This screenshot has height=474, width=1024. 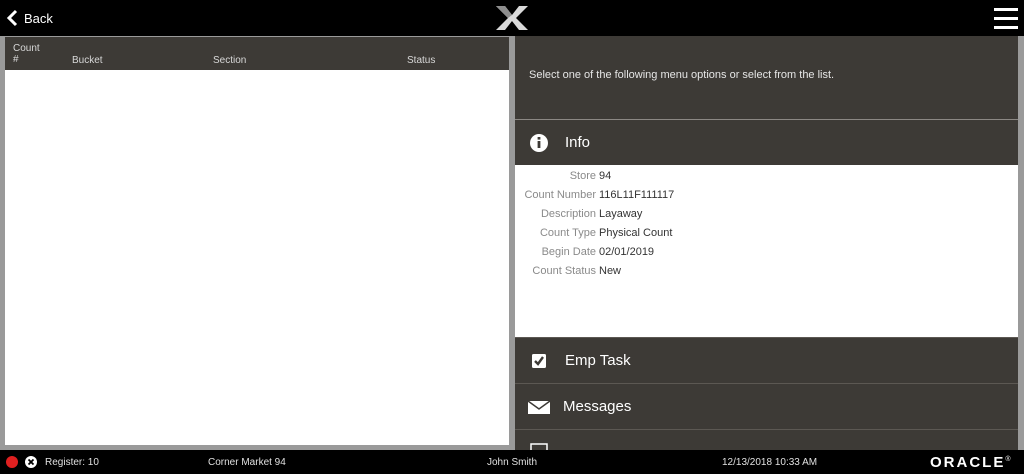 What do you see at coordinates (766, 198) in the screenshot?
I see `info-row-count-number: Count Number 116L11F111117` at bounding box center [766, 198].